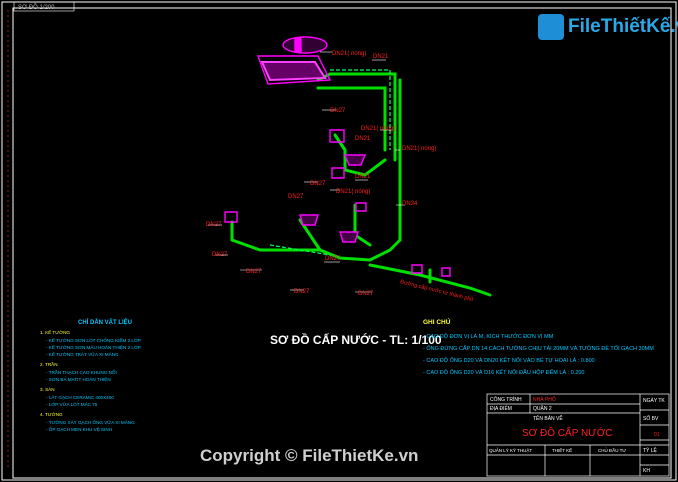 The width and height of the screenshot is (678, 482). Describe the element at coordinates (49, 364) in the screenshot. I see `spec-line: 2. TRẦN` at that location.